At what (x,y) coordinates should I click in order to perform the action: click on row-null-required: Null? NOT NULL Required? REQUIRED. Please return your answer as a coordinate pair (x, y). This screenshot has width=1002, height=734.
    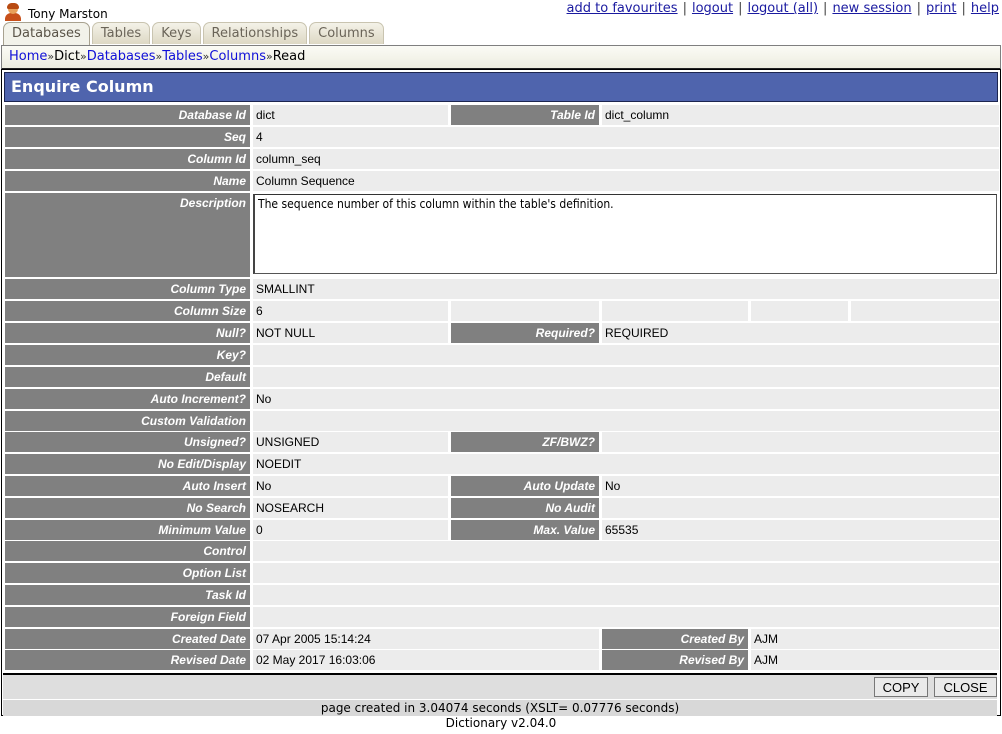
    Looking at the image, I should click on (502, 333).